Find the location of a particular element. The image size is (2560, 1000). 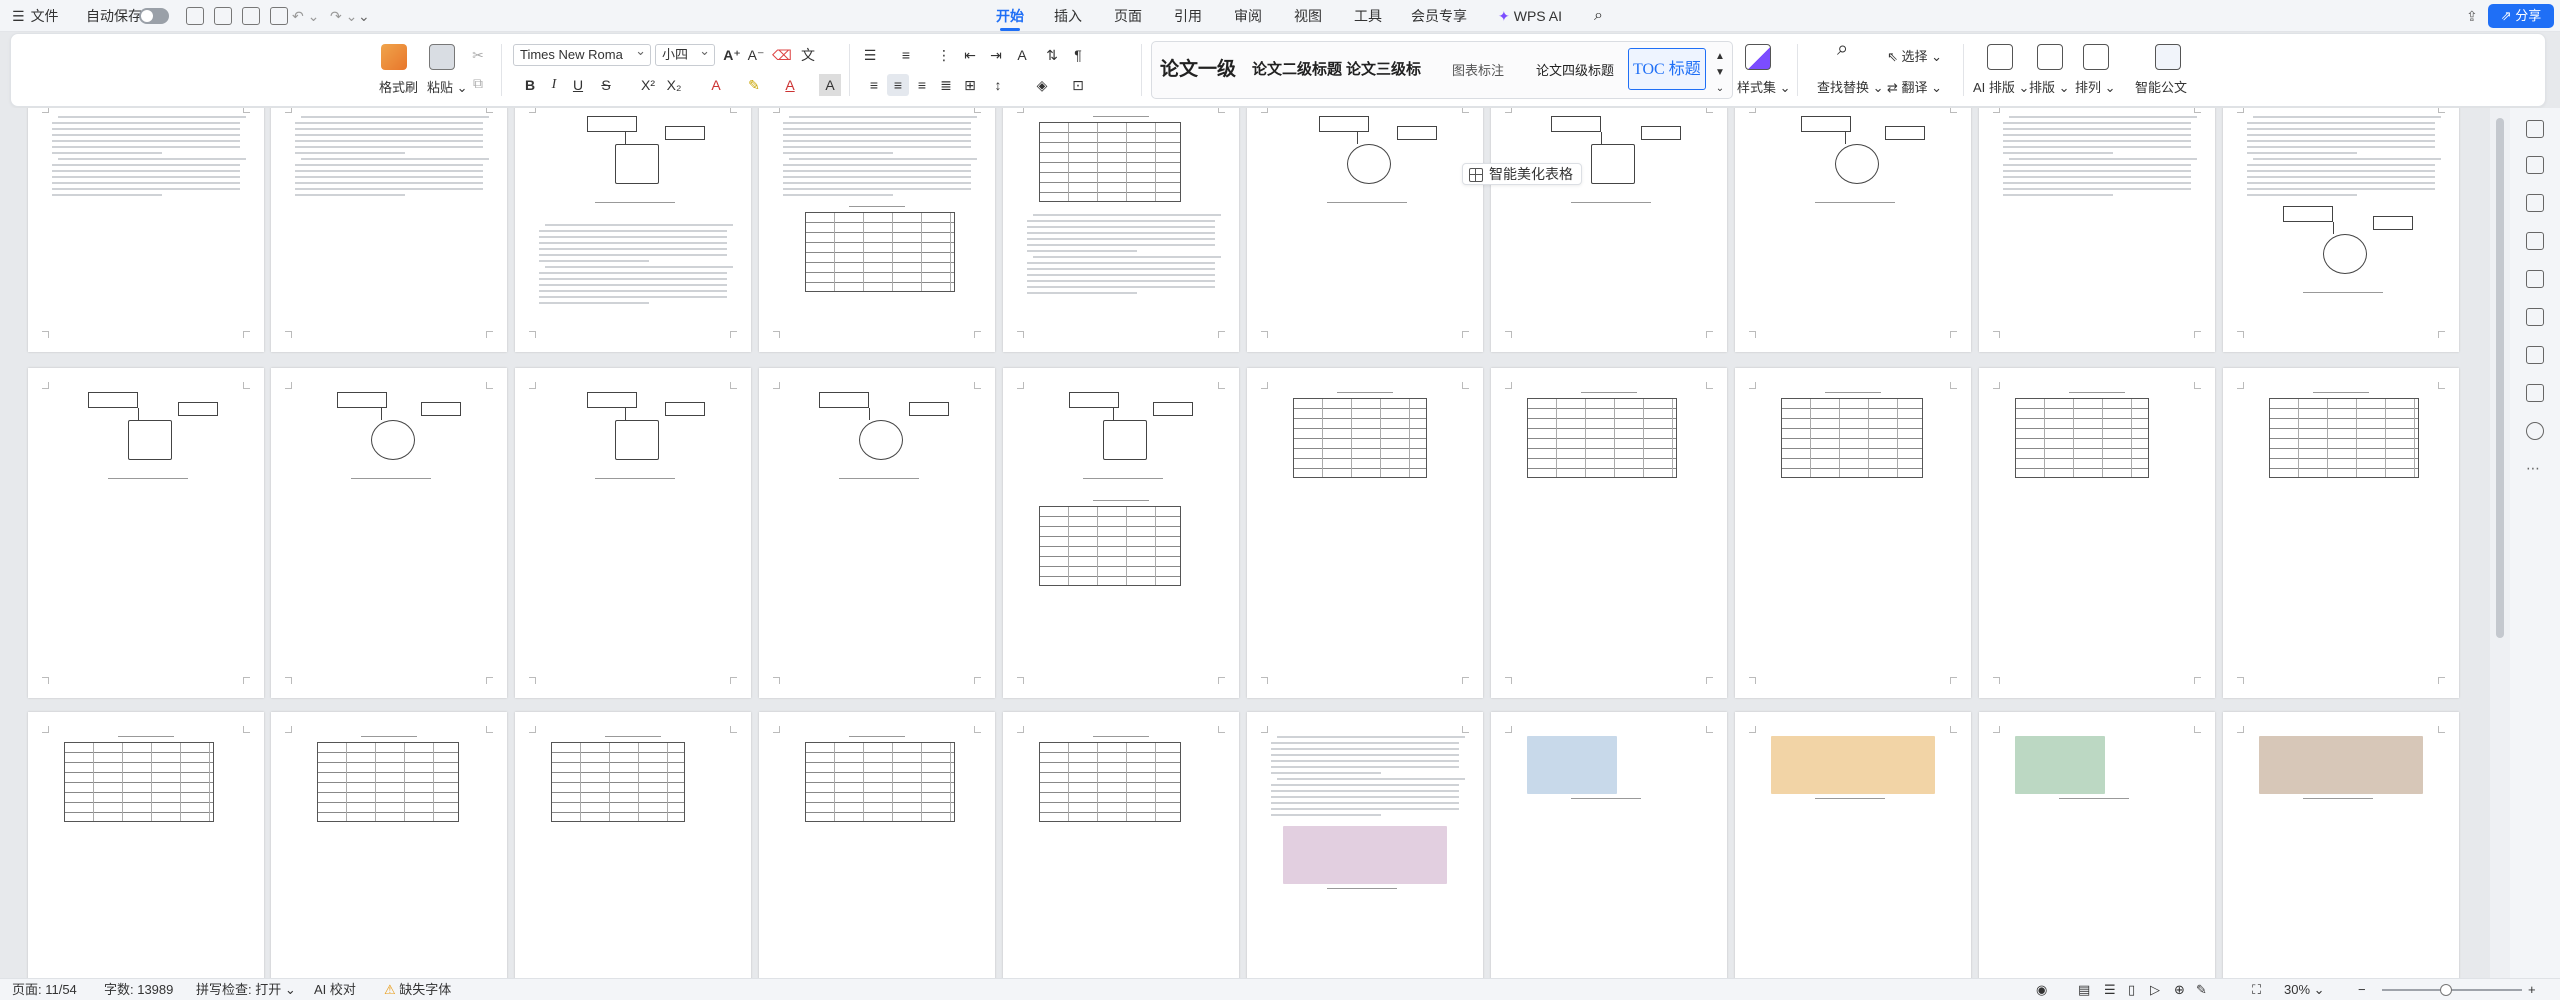

font-name-select: Times New Roma is located at coordinates (582, 55).